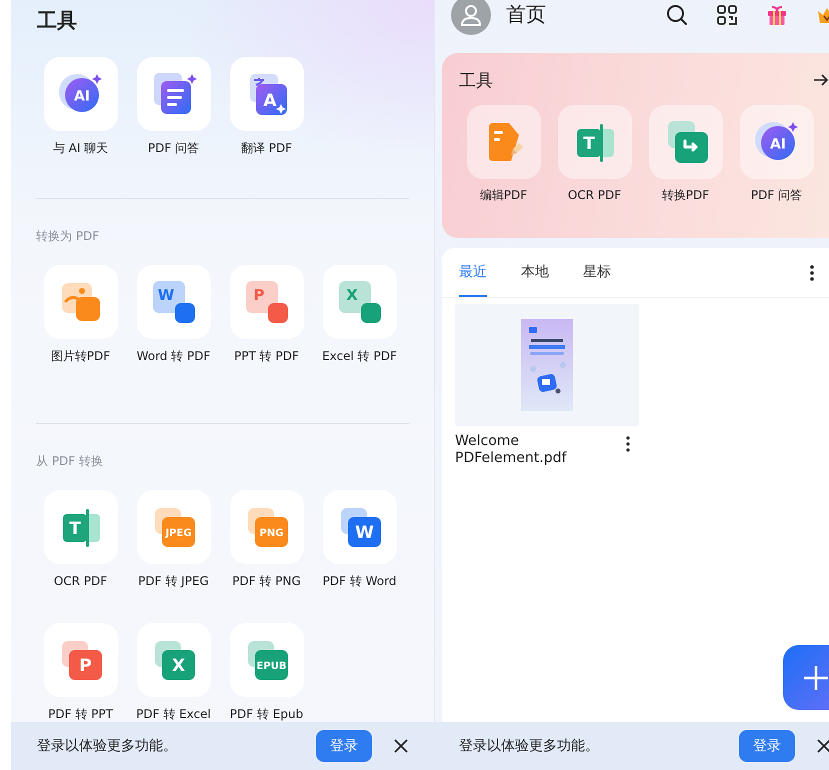  I want to click on tool-button: W PDF 转 Word, so click(359, 539).